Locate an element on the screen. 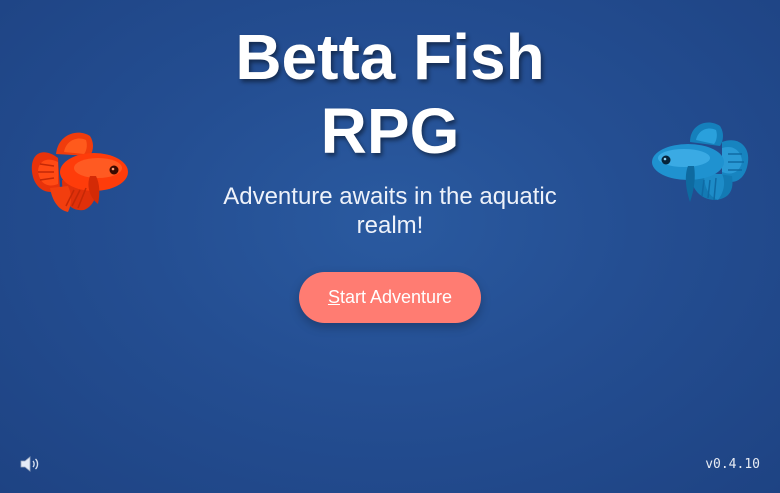 This screenshot has width=780, height=493. game-title-line-1: Betta Fish is located at coordinates (390, 57).